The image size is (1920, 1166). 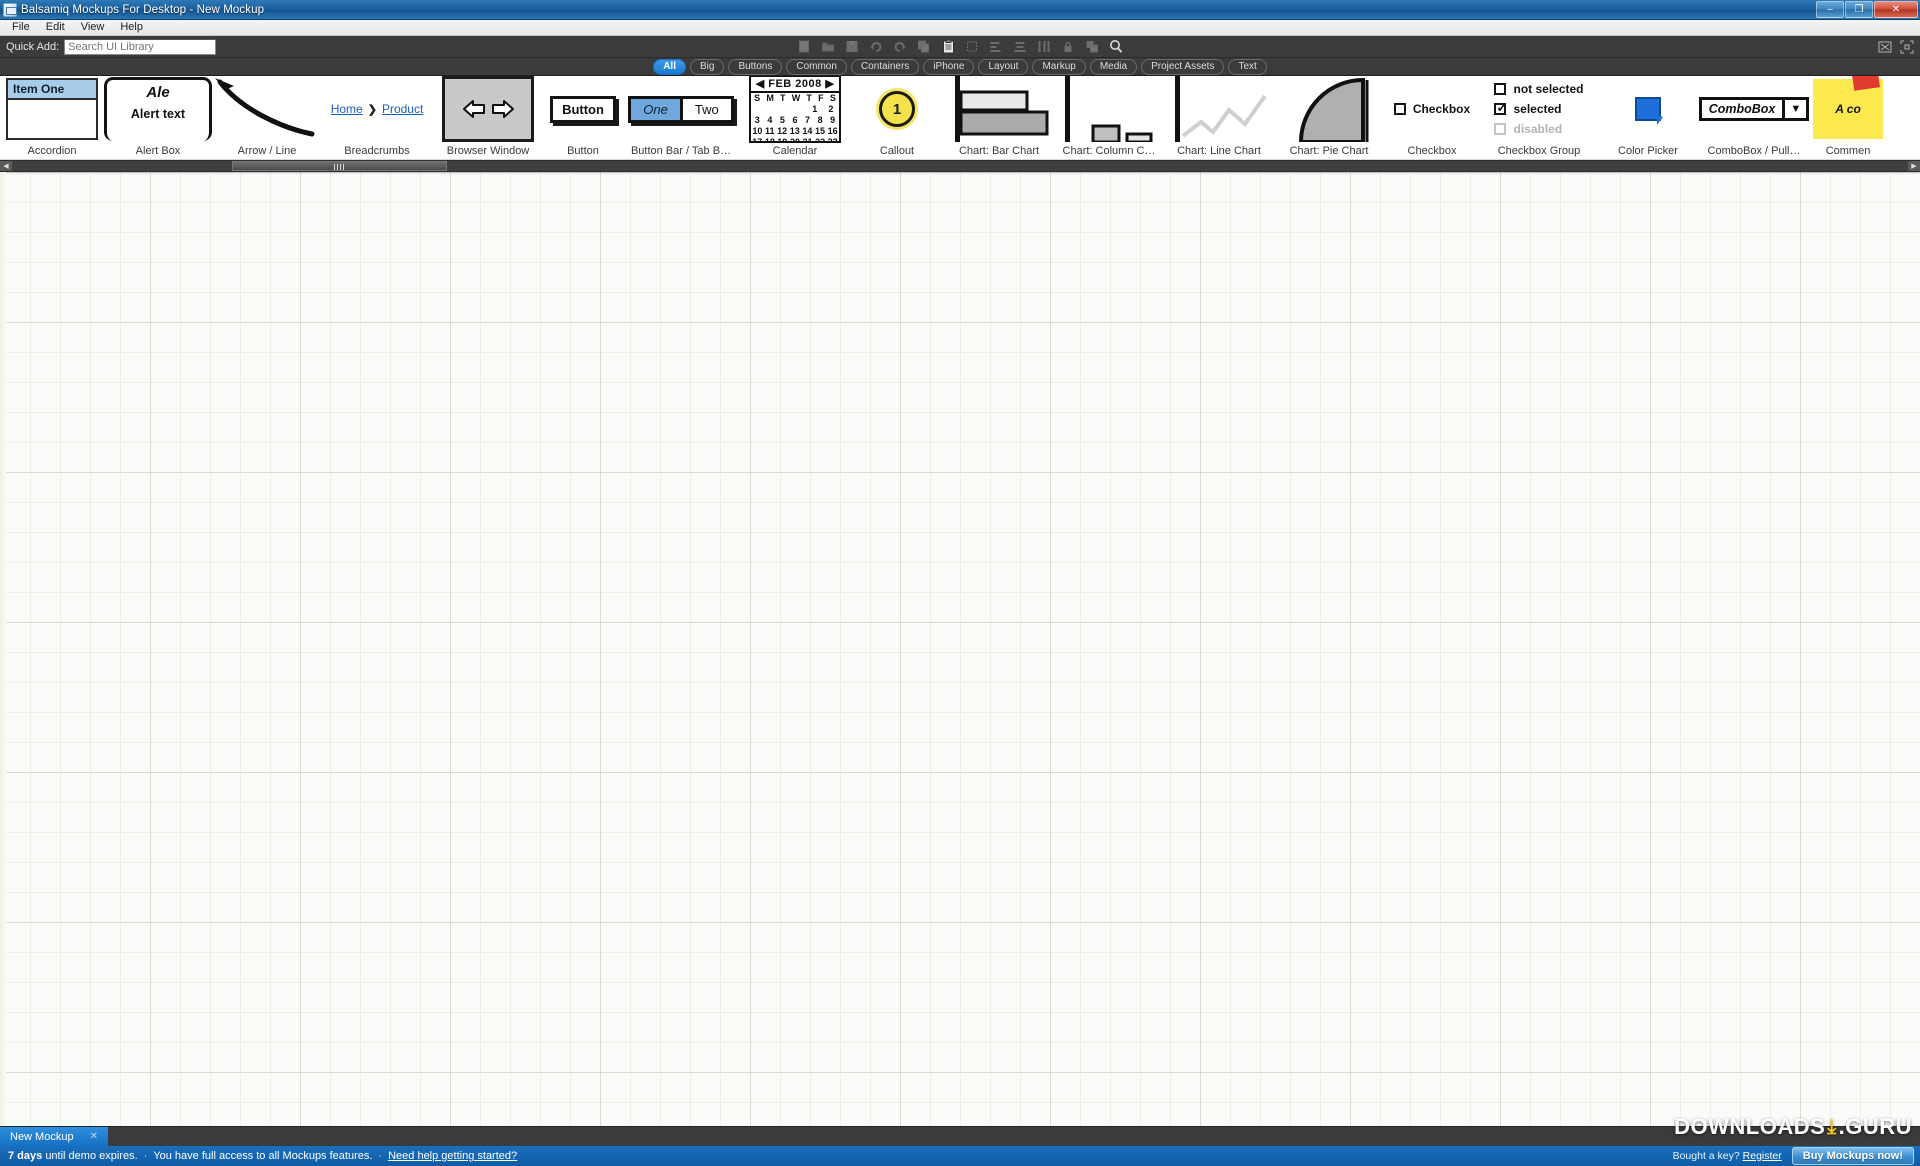 What do you see at coordinates (1432, 117) in the screenshot?
I see `palette-item-checkbox: Checkbox Checkbox` at bounding box center [1432, 117].